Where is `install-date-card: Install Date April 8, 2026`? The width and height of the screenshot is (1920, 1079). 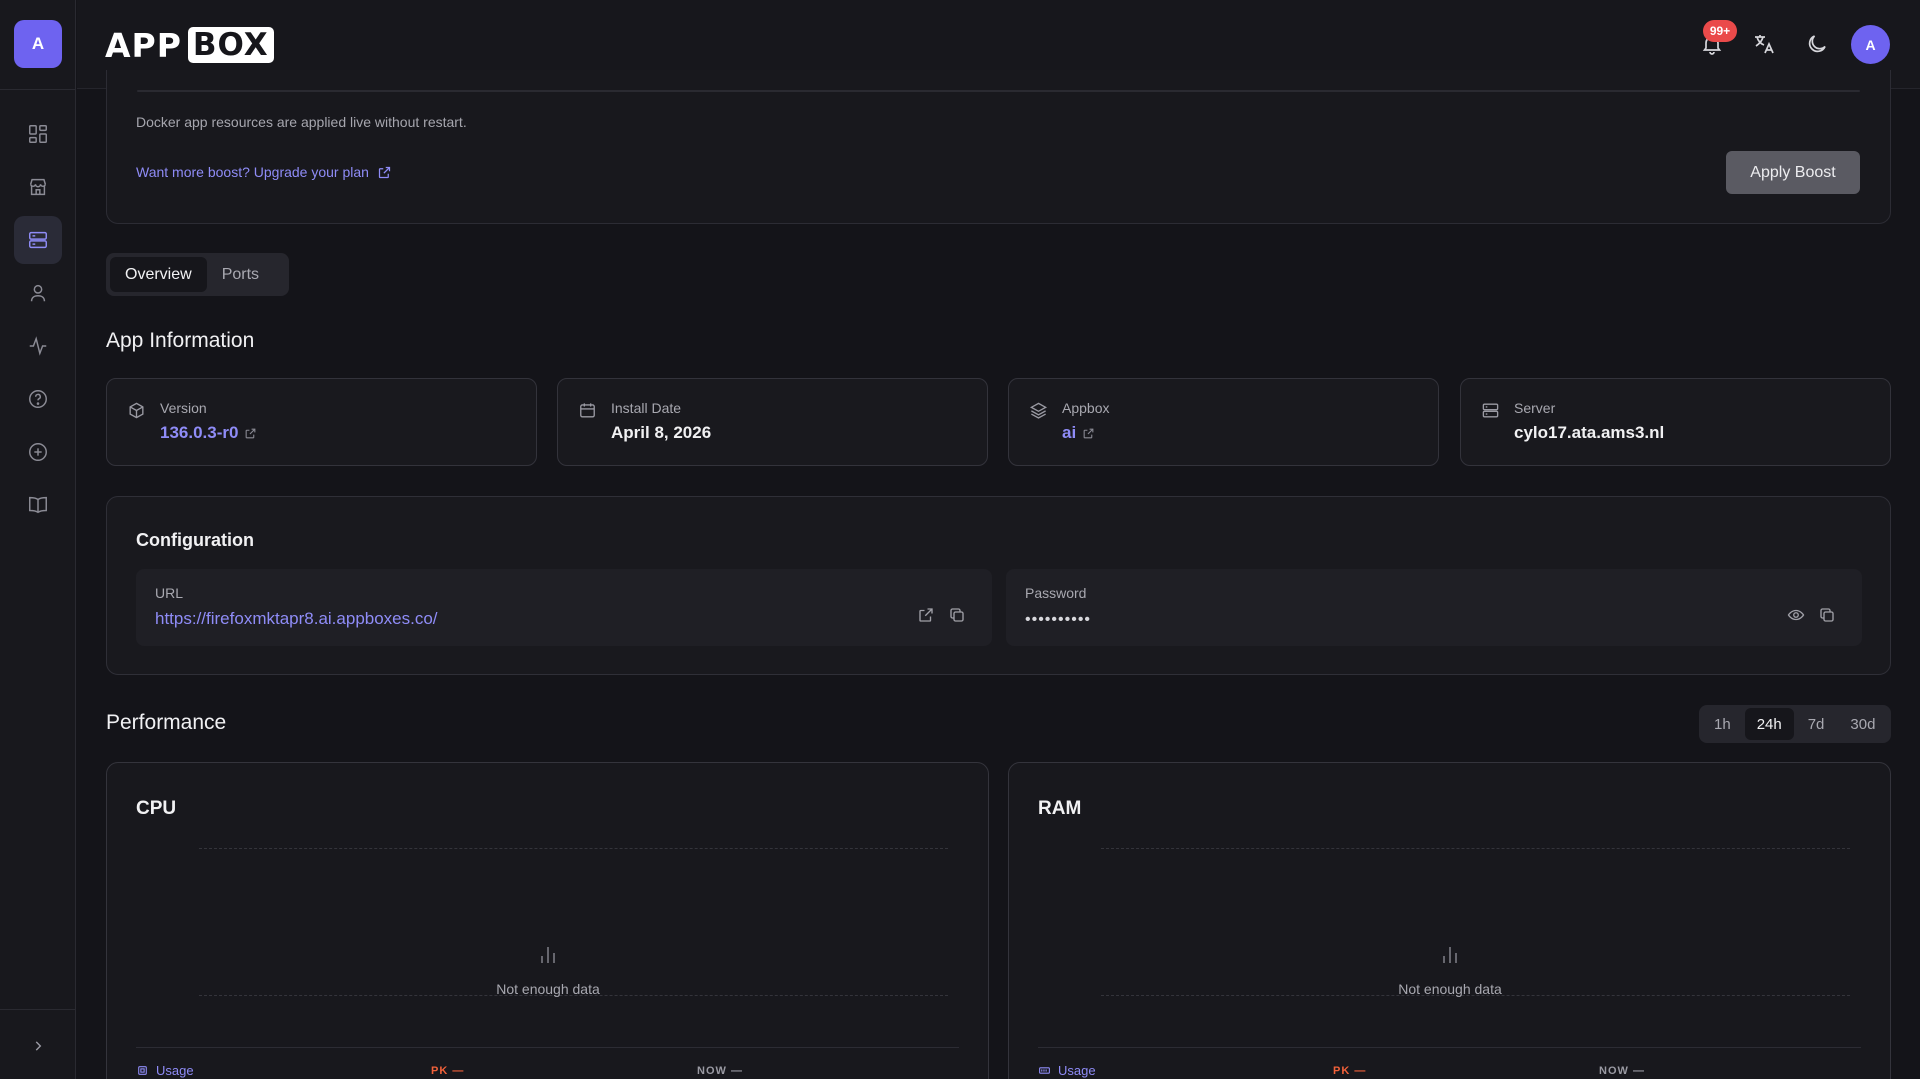 install-date-card: Install Date April 8, 2026 is located at coordinates (772, 422).